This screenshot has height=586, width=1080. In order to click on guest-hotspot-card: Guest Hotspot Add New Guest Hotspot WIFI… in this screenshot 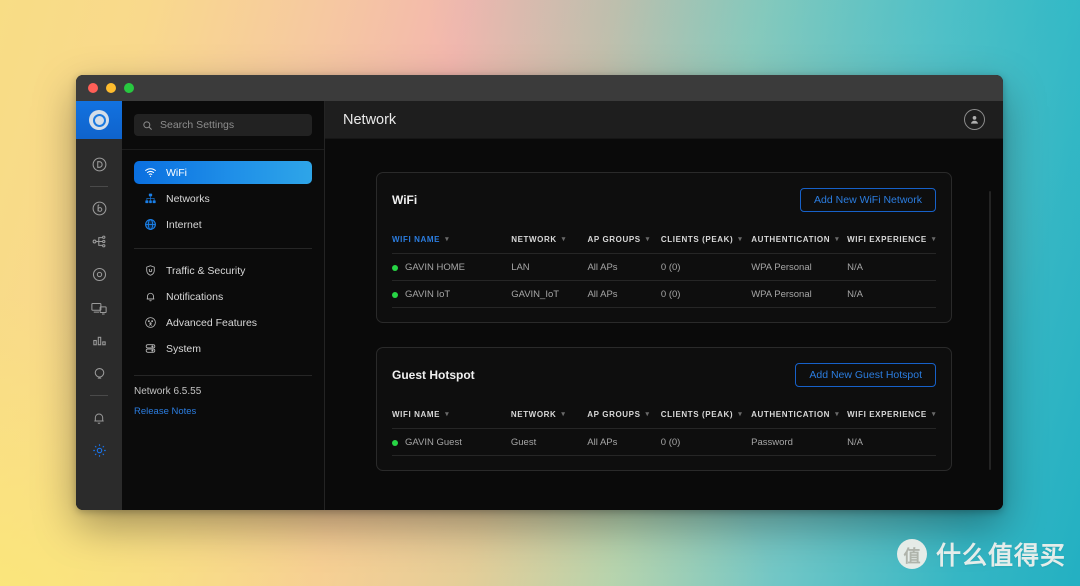, I will do `click(664, 409)`.